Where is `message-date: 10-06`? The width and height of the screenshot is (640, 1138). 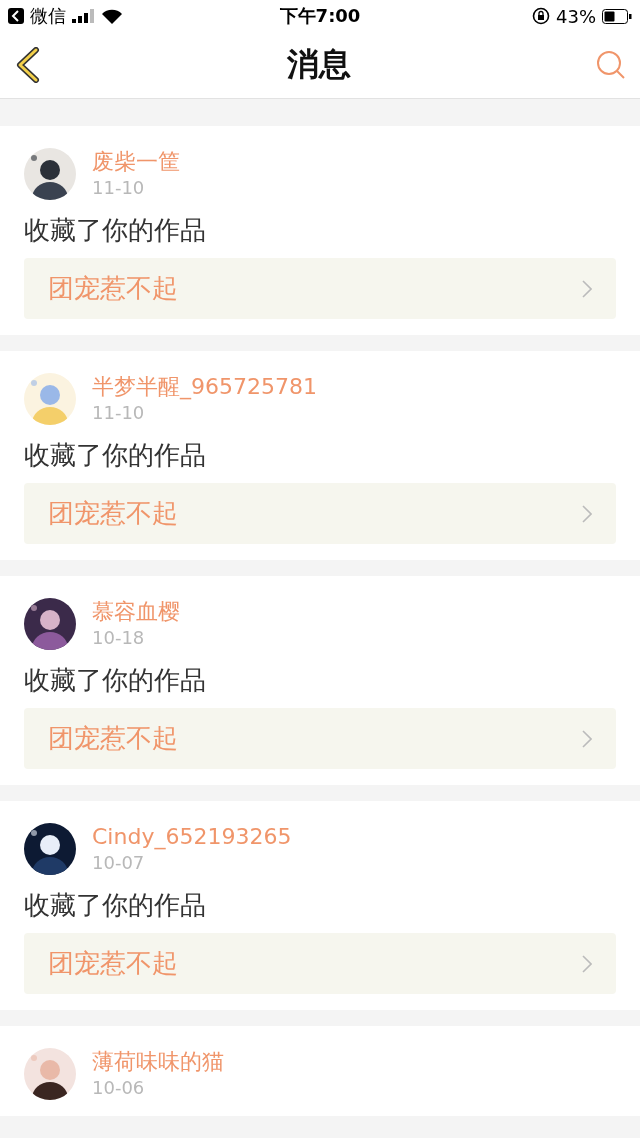
message-date: 10-06 is located at coordinates (119, 1088).